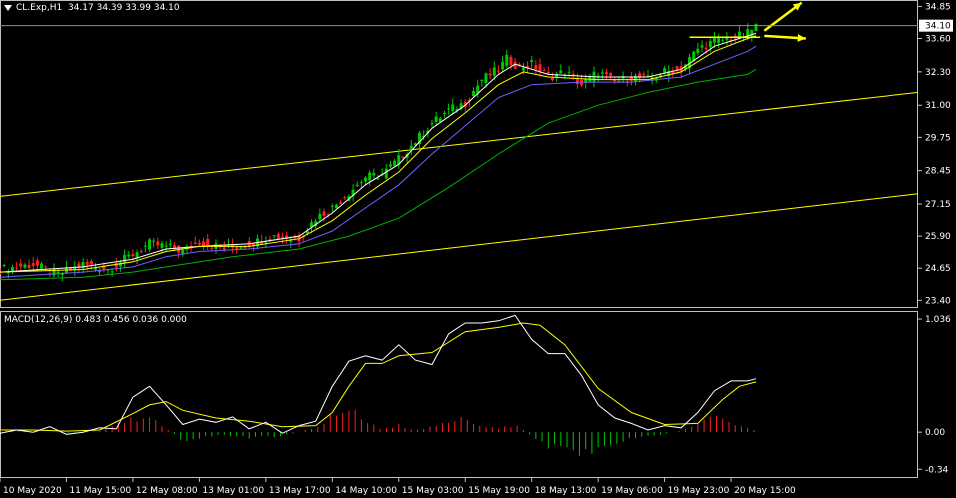 The image size is (956, 498). I want to click on price-tick-label: 23.40, so click(938, 301).